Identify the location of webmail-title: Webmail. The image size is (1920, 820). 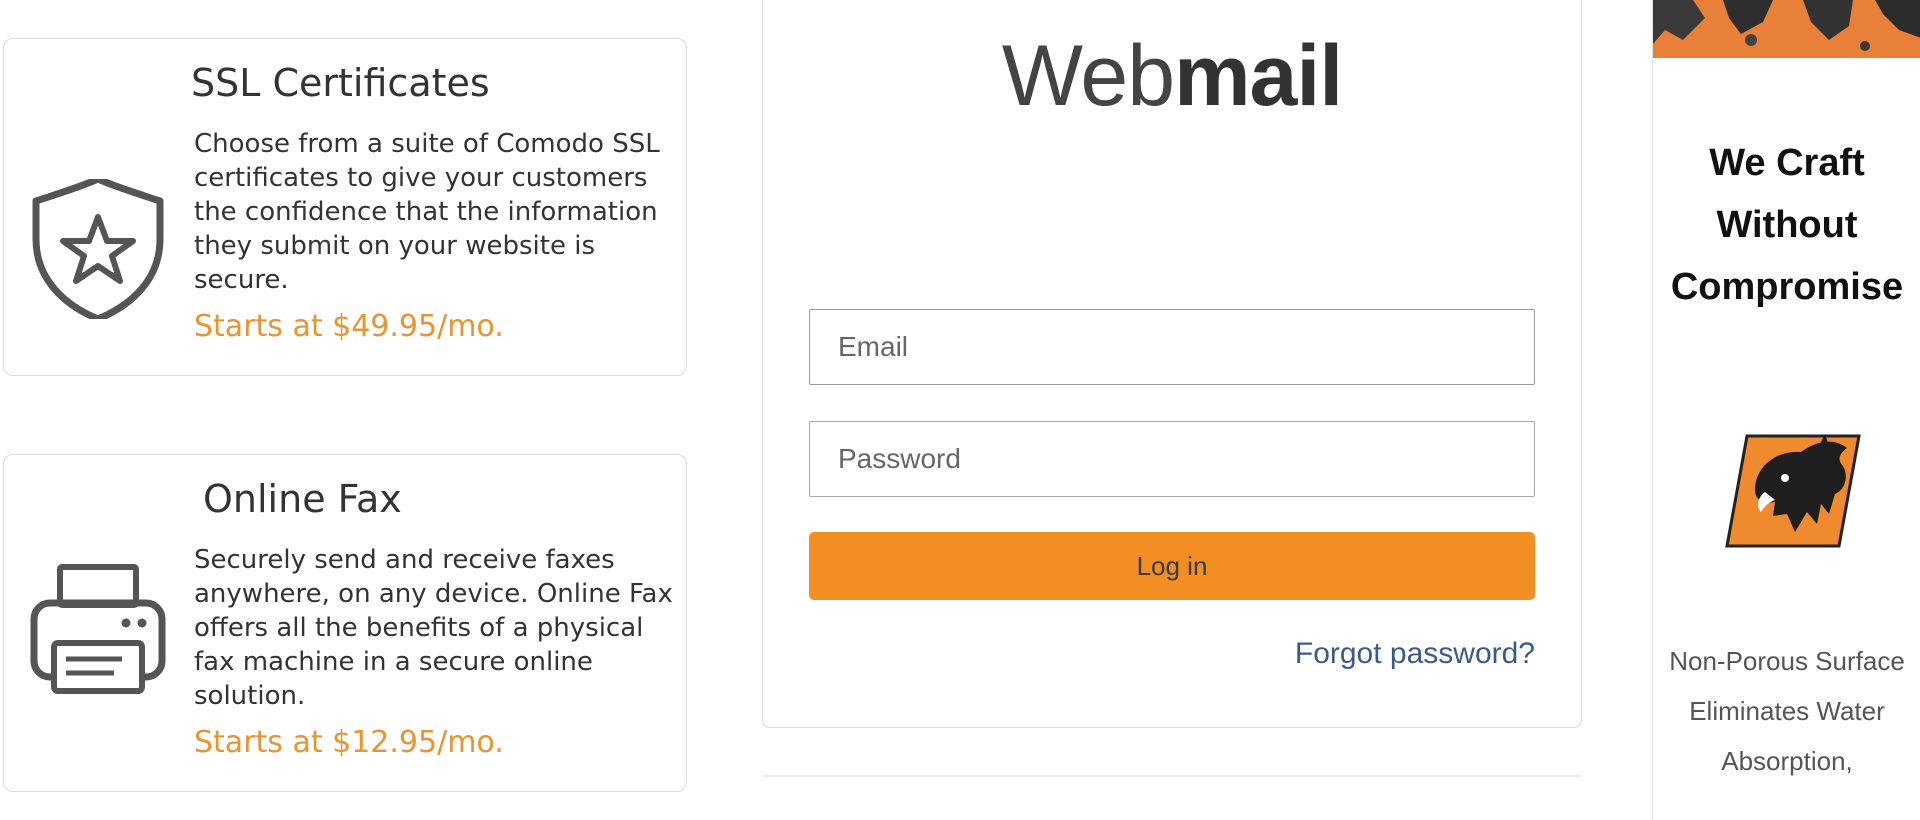
(1172, 76).